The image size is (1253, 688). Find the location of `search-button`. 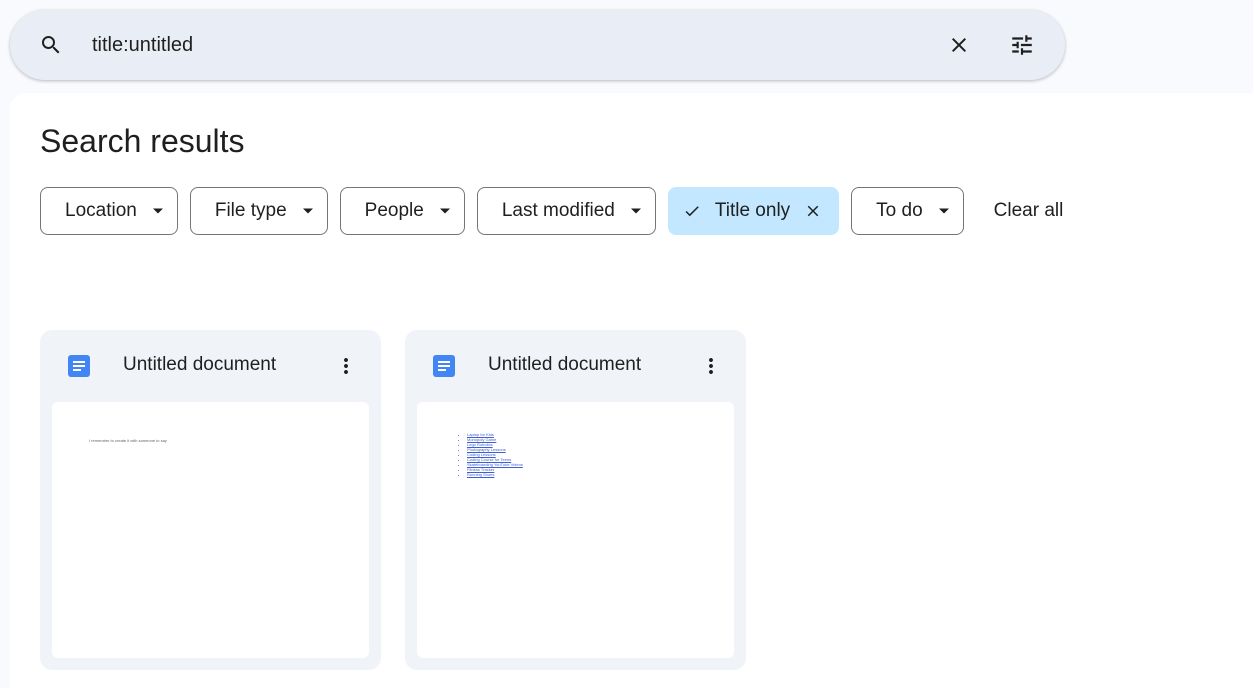

search-button is located at coordinates (51, 45).